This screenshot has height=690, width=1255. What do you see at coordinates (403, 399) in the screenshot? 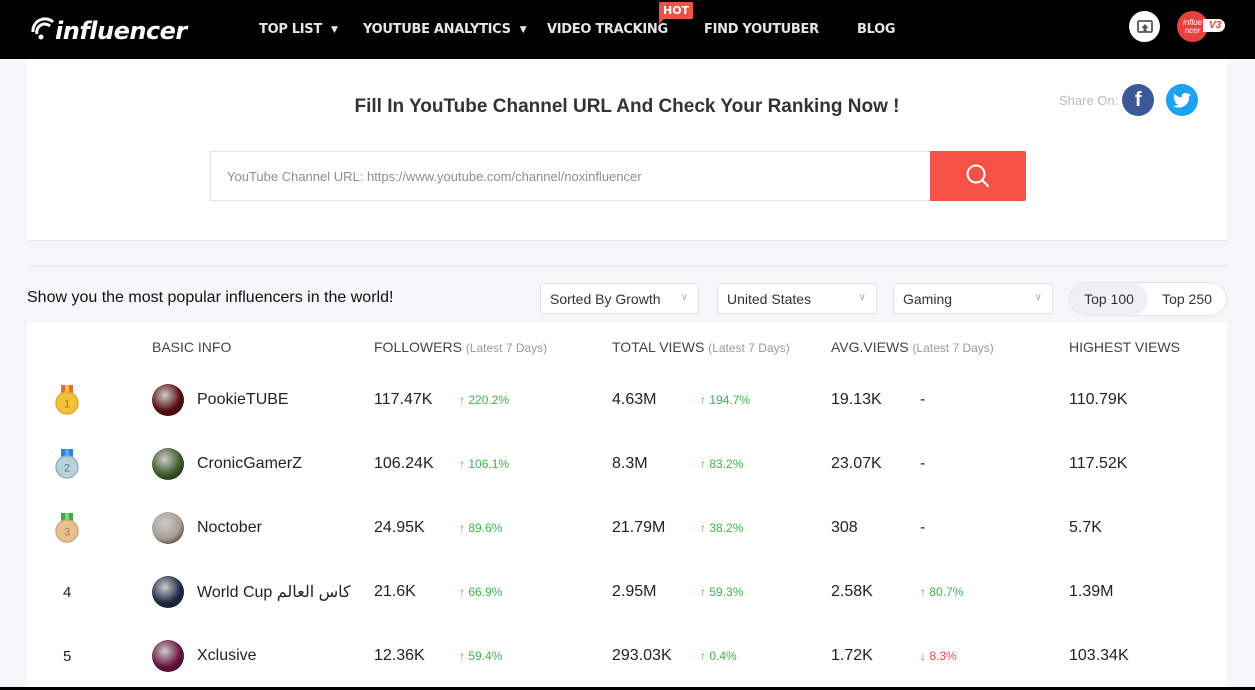
I see `followers-value: 117.47K` at bounding box center [403, 399].